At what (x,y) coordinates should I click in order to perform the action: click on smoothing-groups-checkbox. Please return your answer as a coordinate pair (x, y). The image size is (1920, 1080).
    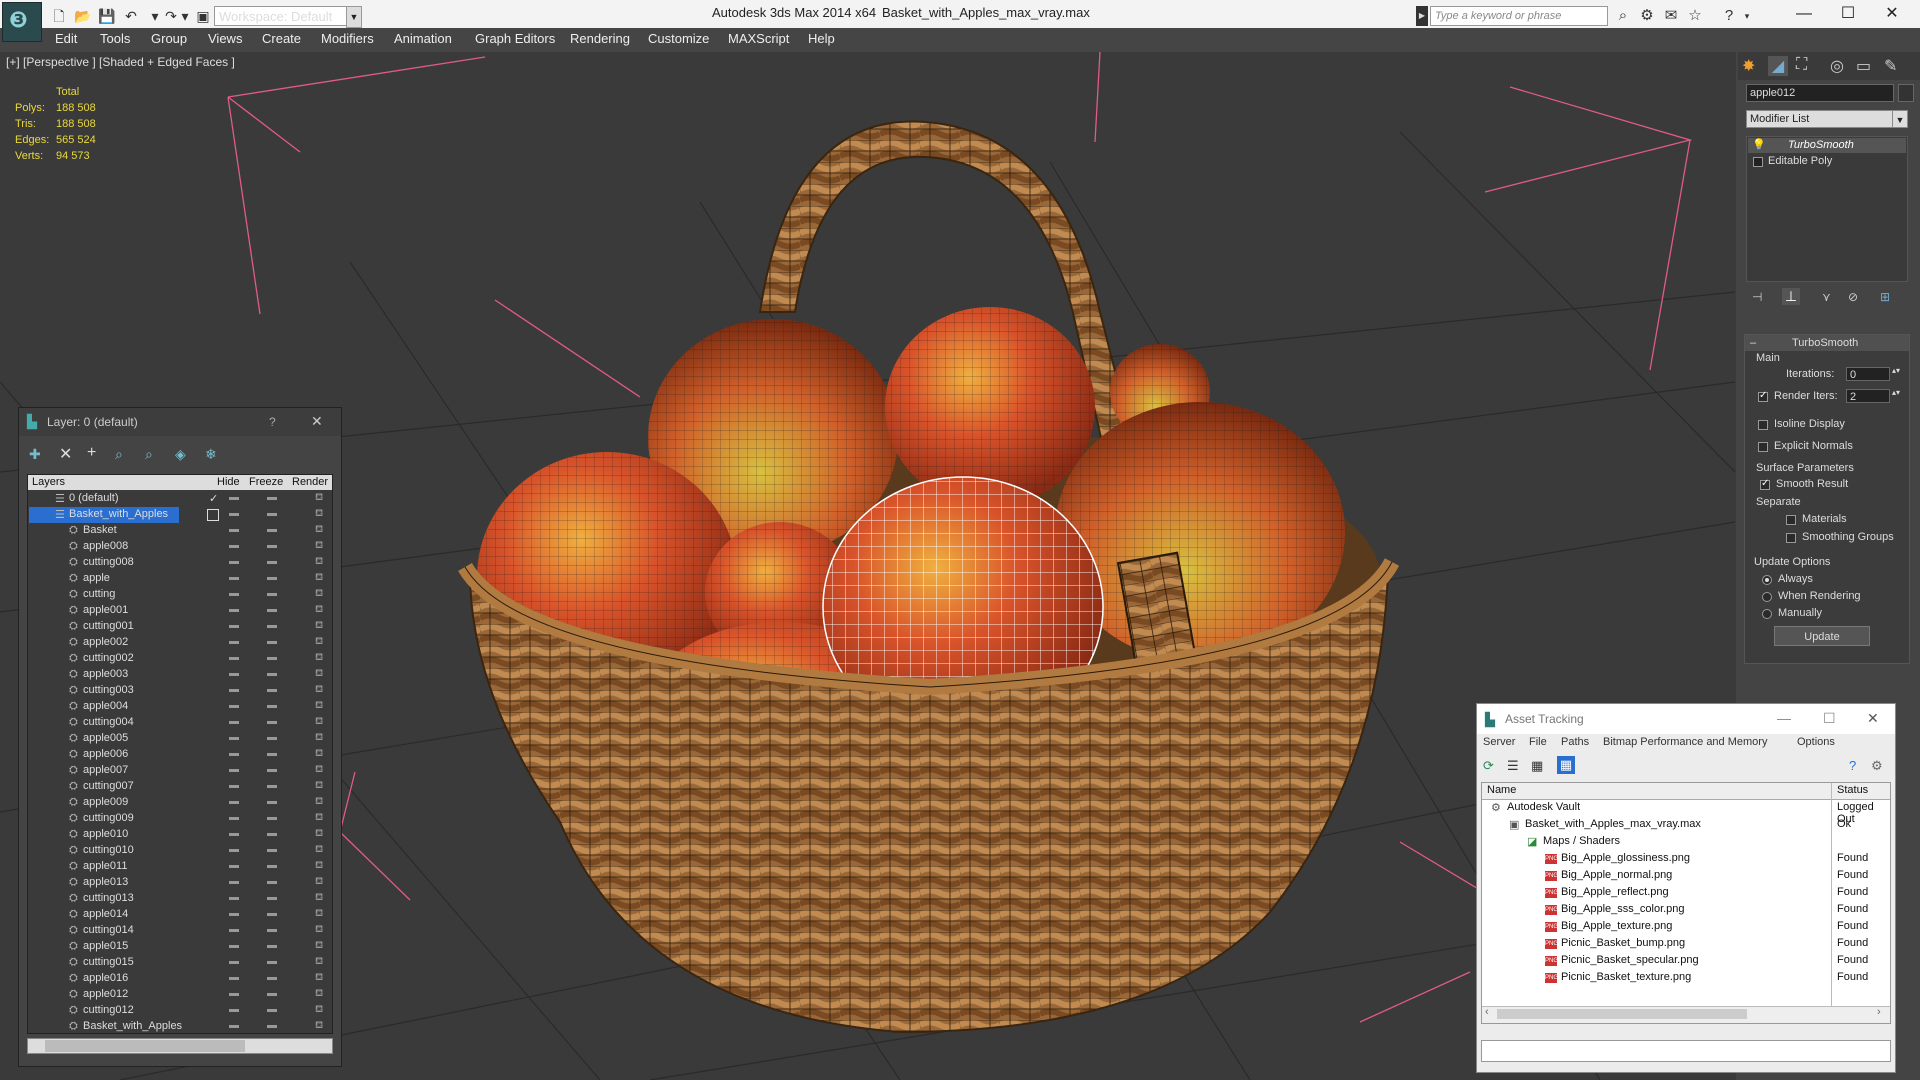
    Looking at the image, I should click on (1791, 538).